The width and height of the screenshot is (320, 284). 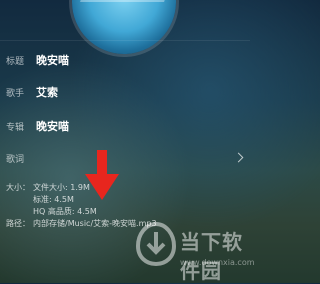 I want to click on watermark: 当下软件园 www.downxia.com, so click(x=195, y=252).